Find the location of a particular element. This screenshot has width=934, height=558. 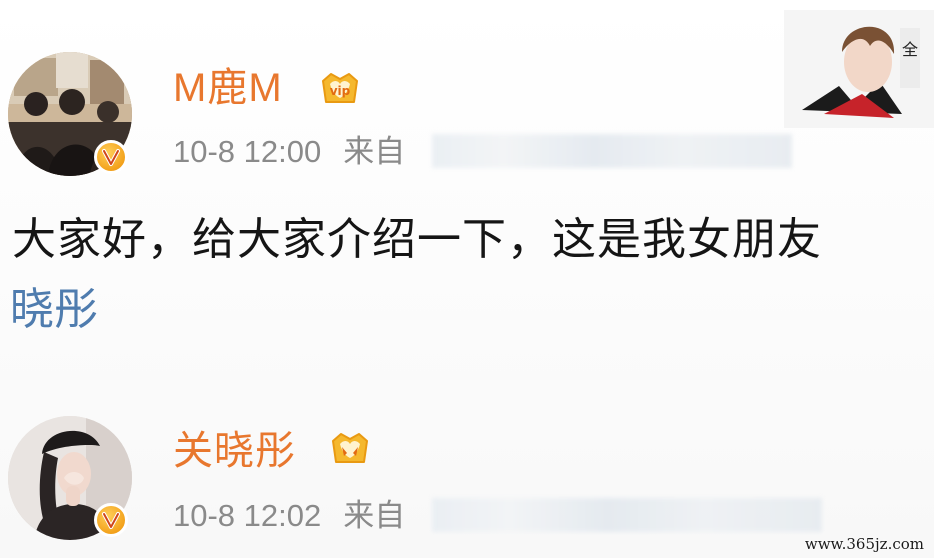

top-right-thumbnail: 全 is located at coordinates (859, 69).